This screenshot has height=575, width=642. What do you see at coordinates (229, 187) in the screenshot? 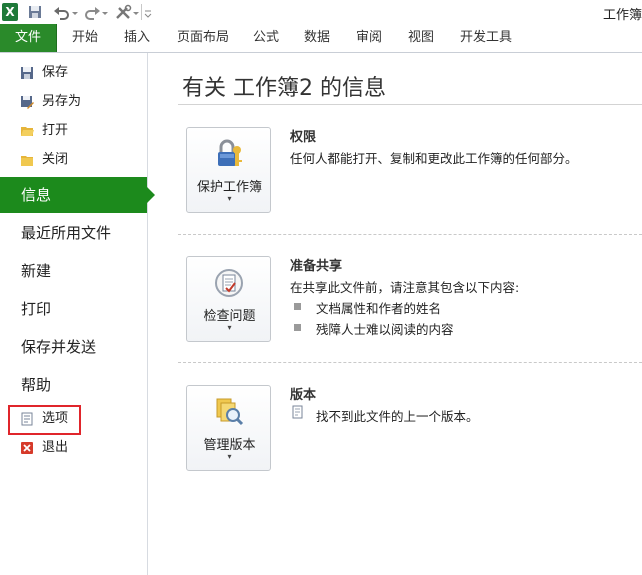
I see `button-label: 保护工作簿` at bounding box center [229, 187].